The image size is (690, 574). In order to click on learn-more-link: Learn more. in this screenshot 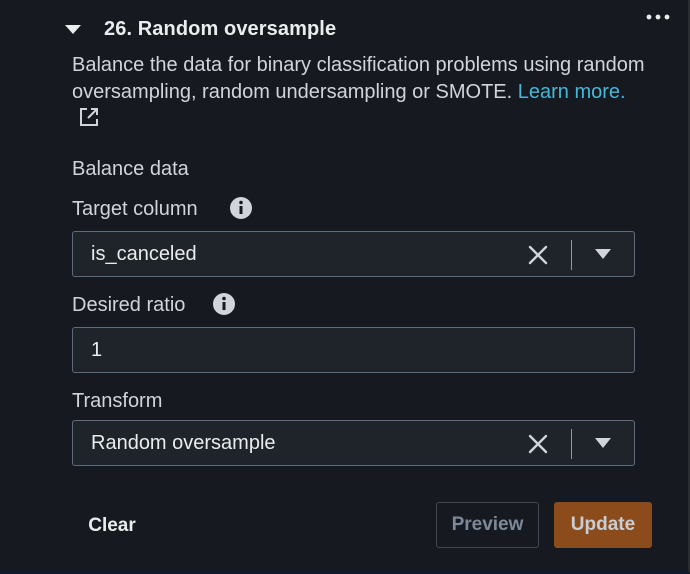, I will do `click(572, 92)`.